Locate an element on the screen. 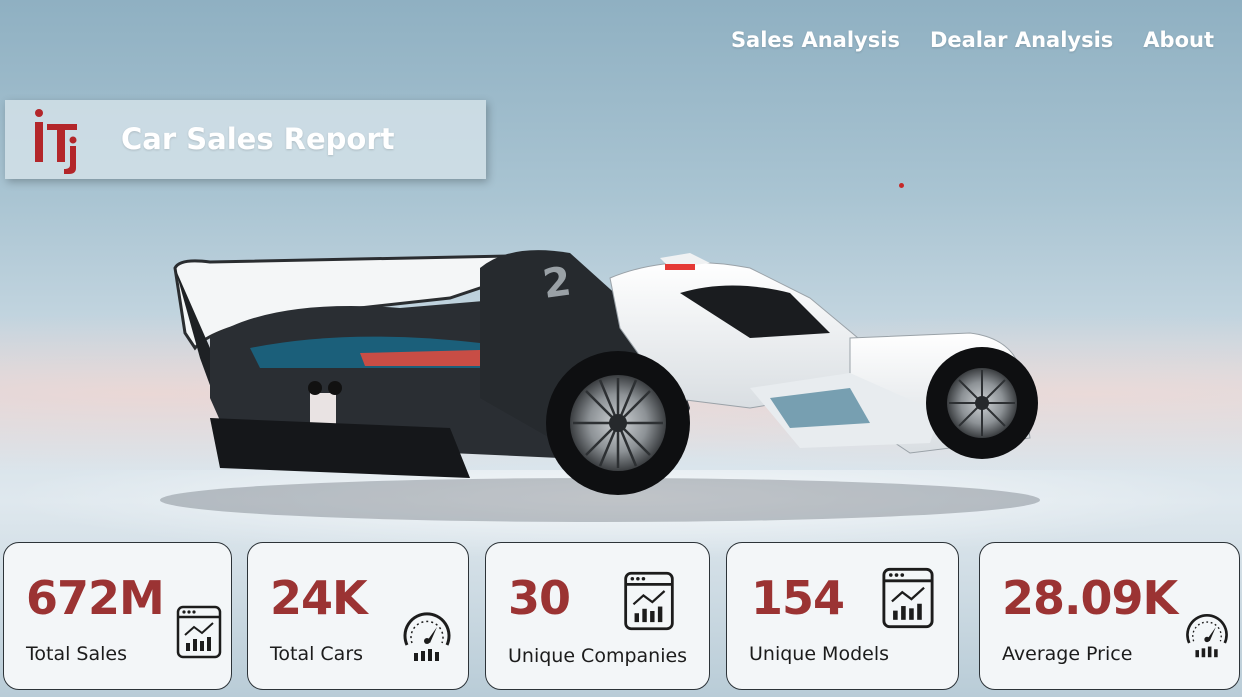  top-nav: Sales Analysis Dealar Analysis About is located at coordinates (972, 40).